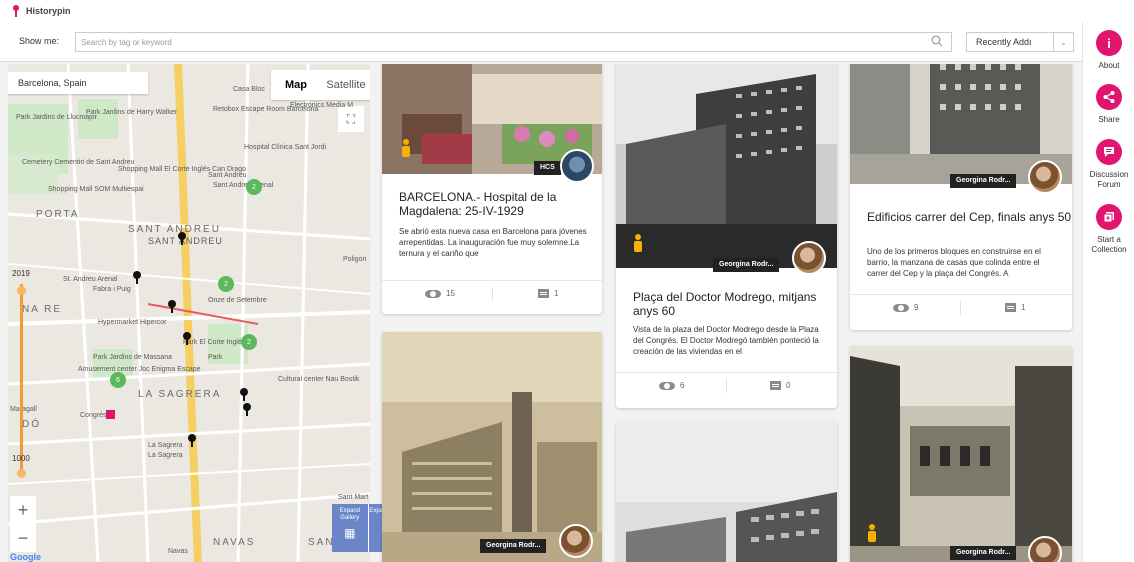 Image resolution: width=1134 pixels, height=562 pixels. I want to click on comments-stat: 0, so click(780, 385).